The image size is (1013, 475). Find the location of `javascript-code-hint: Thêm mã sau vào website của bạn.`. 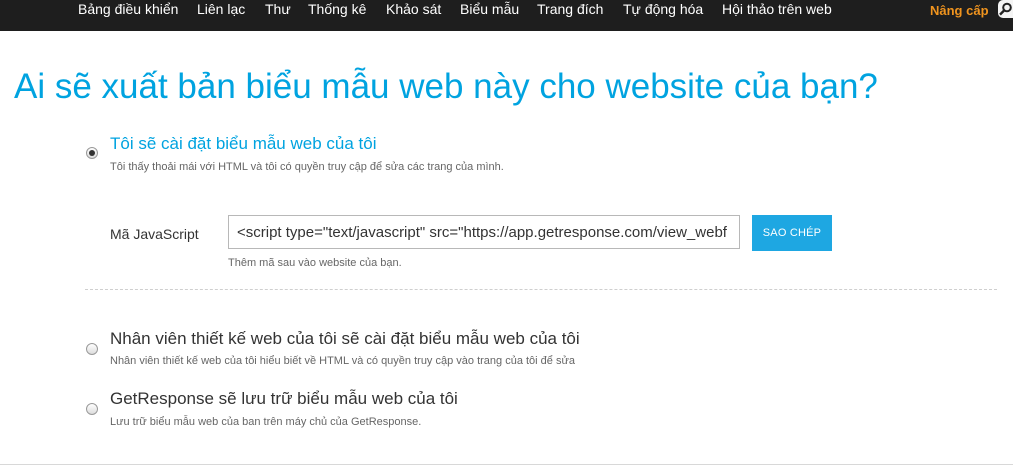

javascript-code-hint: Thêm mã sau vào website của bạn. is located at coordinates (315, 263).